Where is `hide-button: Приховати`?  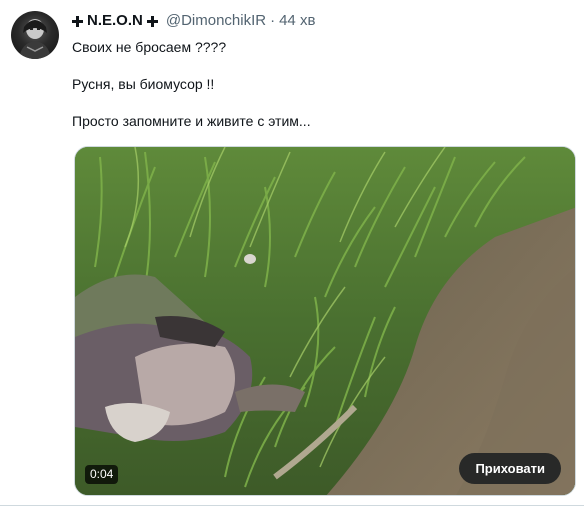 hide-button: Приховати is located at coordinates (510, 468).